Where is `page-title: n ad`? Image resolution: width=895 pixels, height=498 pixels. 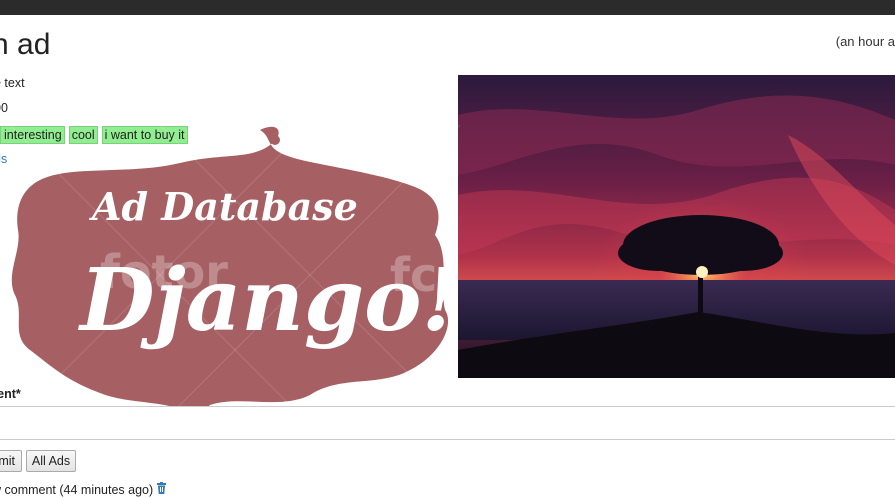 page-title: n ad is located at coordinates (25, 44).